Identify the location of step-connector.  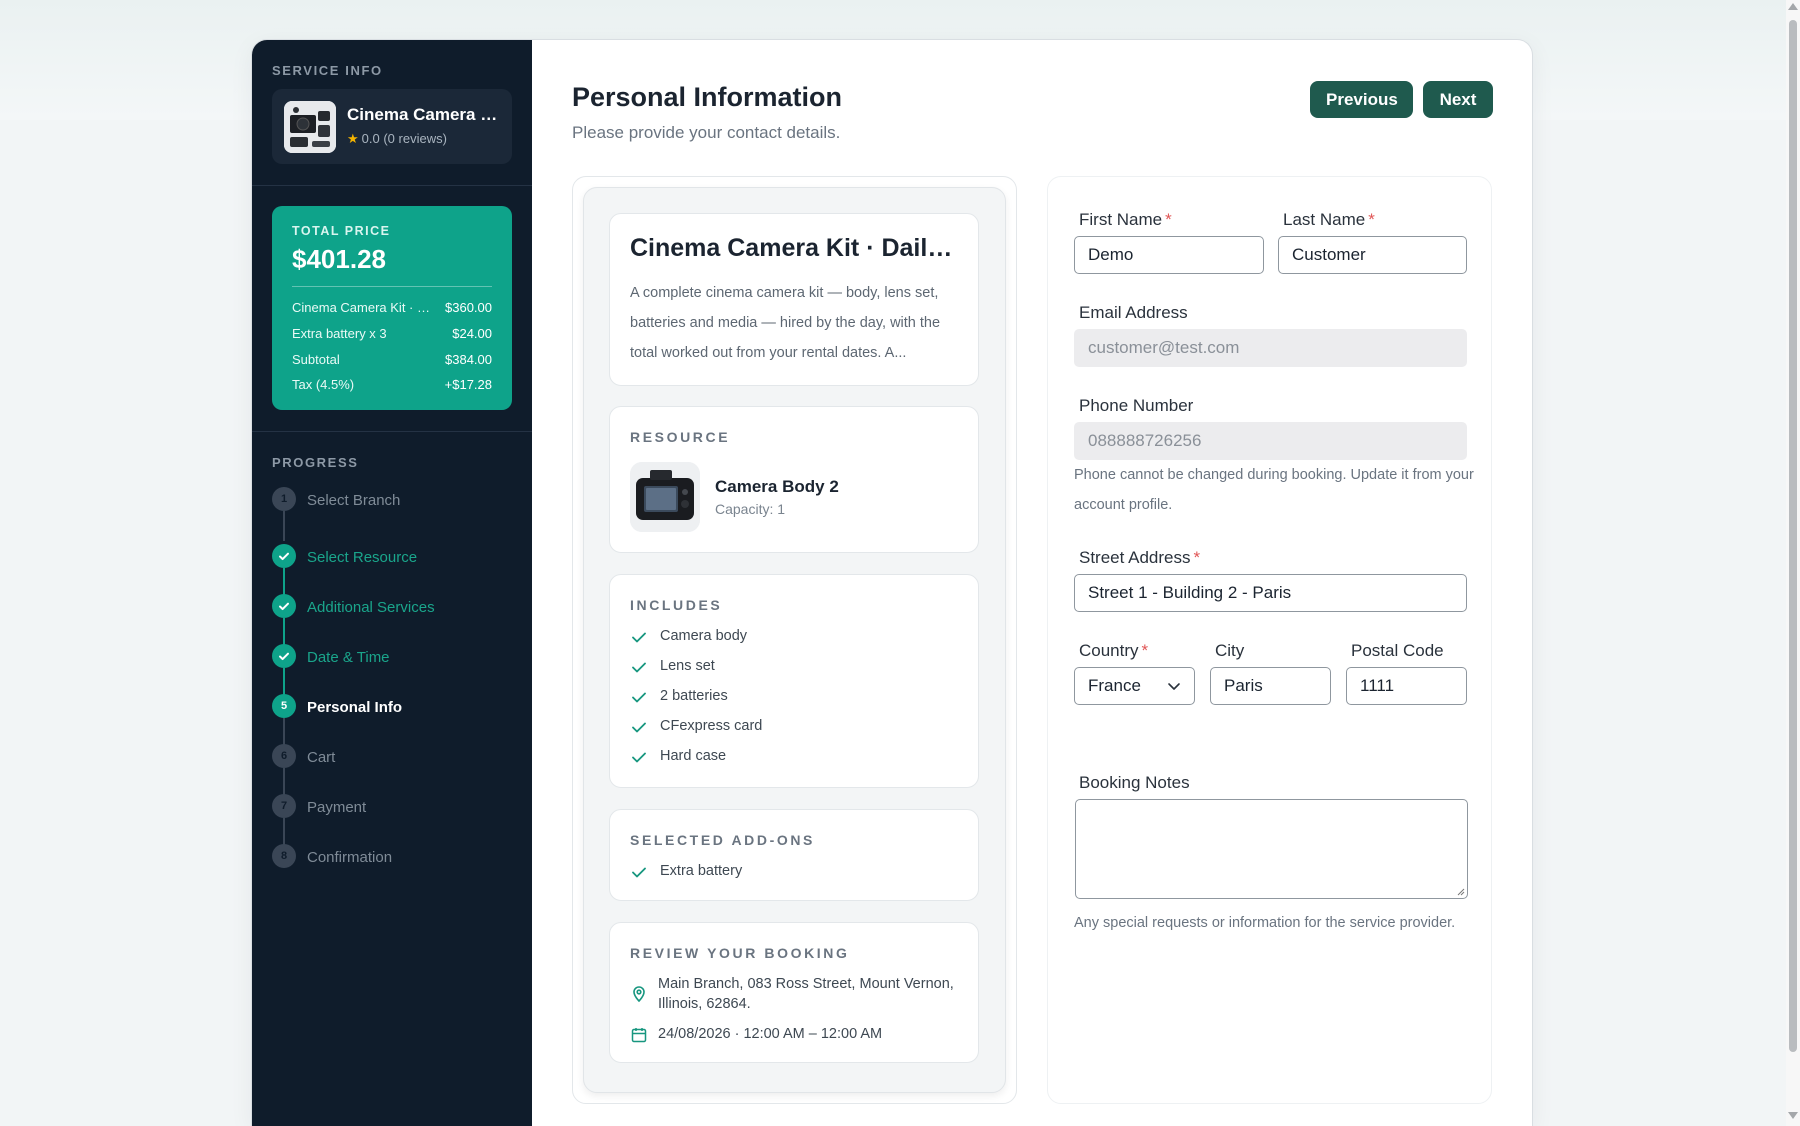
(284, 526).